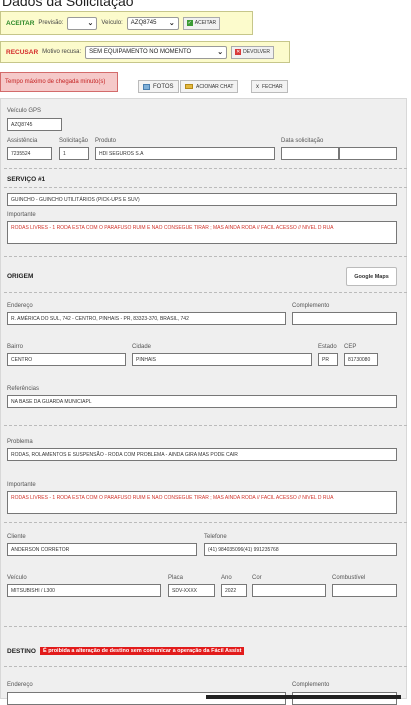 This screenshot has height=705, width=411. I want to click on data-solicitacao-field, so click(310, 153).